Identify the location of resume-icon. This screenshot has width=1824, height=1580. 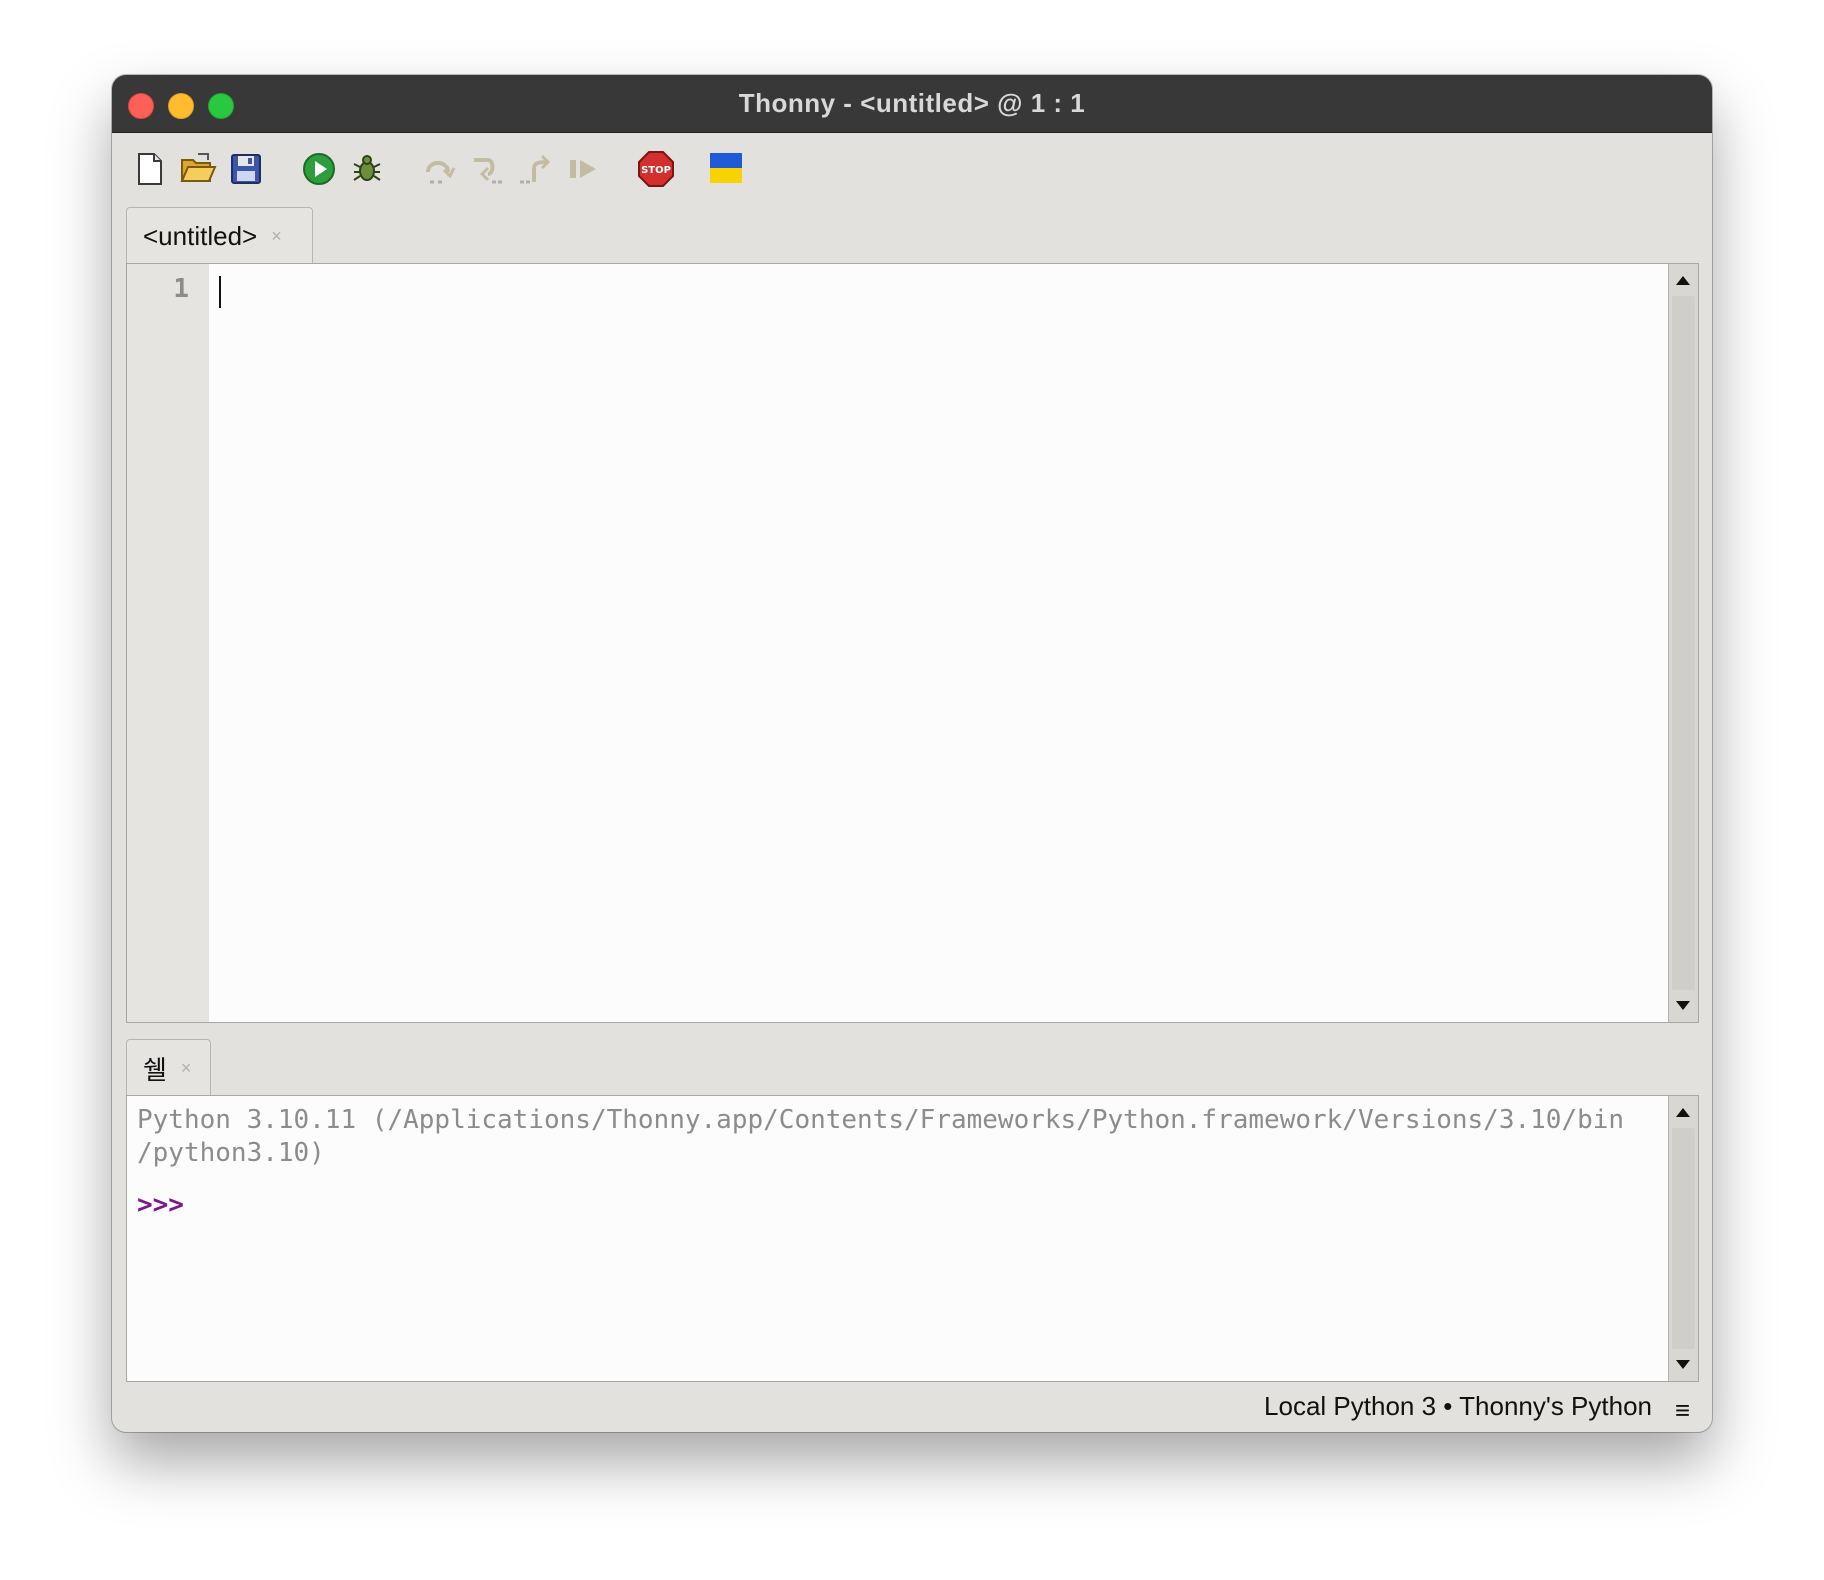
(583, 169).